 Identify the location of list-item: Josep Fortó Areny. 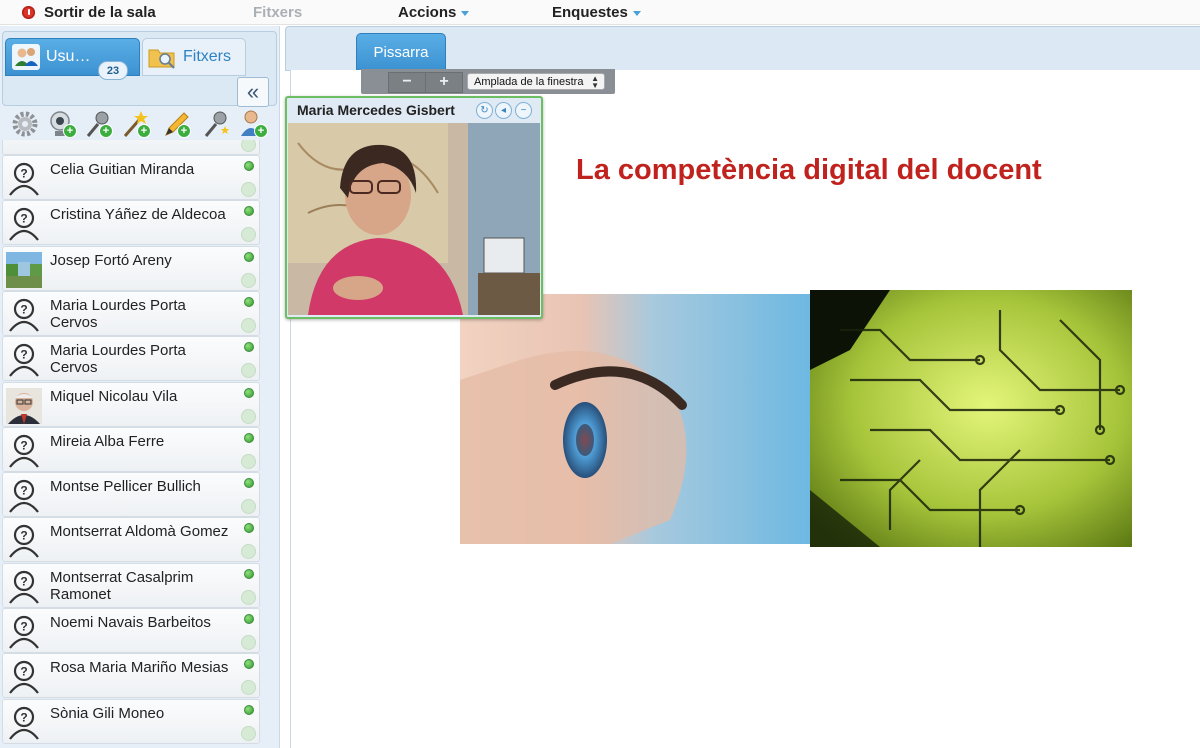
(131, 268).